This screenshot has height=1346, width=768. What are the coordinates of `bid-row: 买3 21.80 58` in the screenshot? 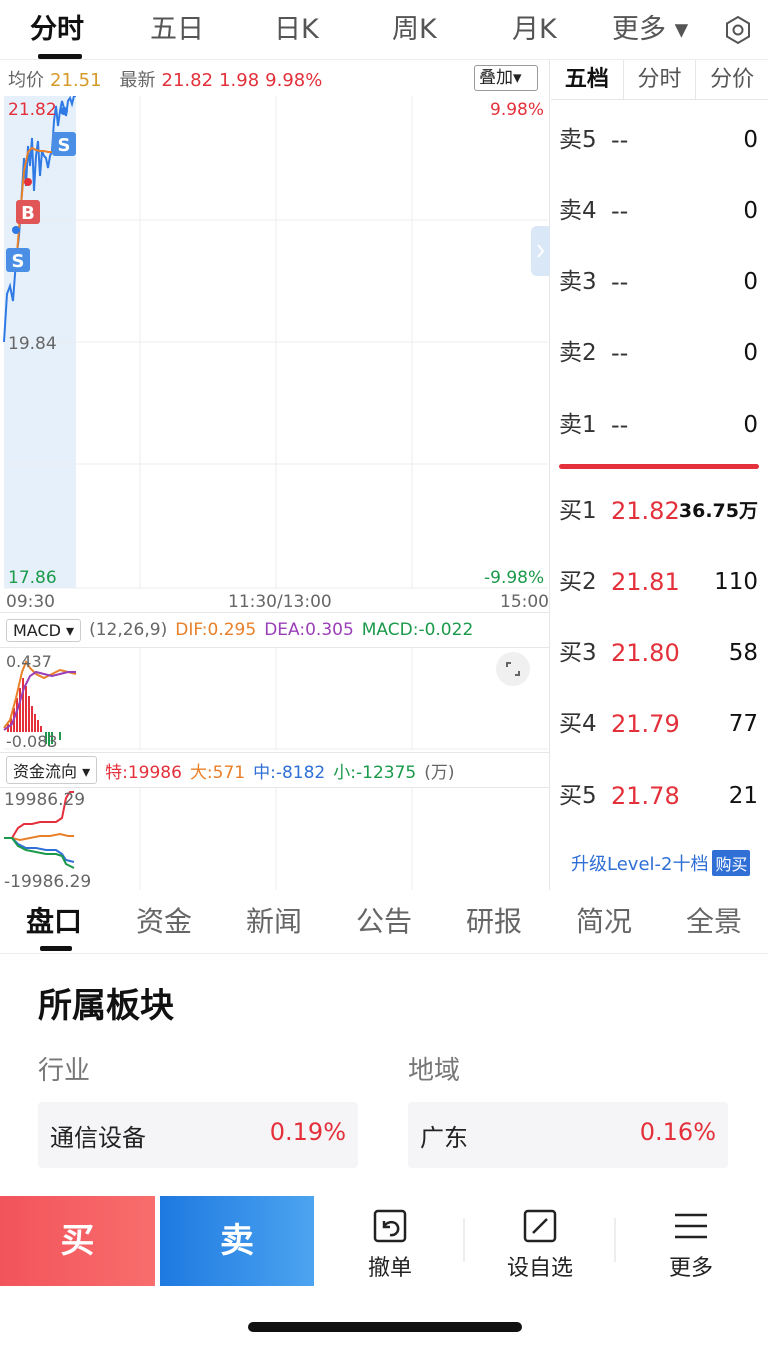 It's located at (659, 653).